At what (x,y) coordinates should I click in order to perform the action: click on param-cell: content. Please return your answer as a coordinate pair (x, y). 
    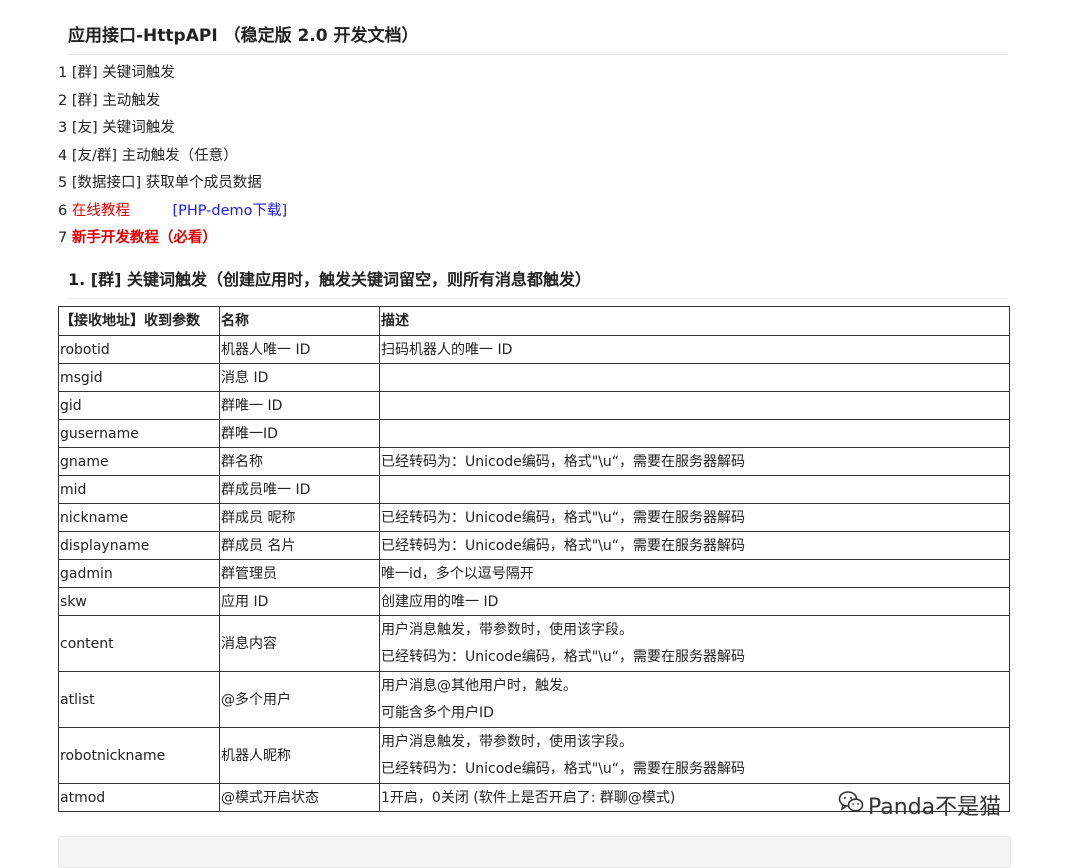
    Looking at the image, I should click on (139, 643).